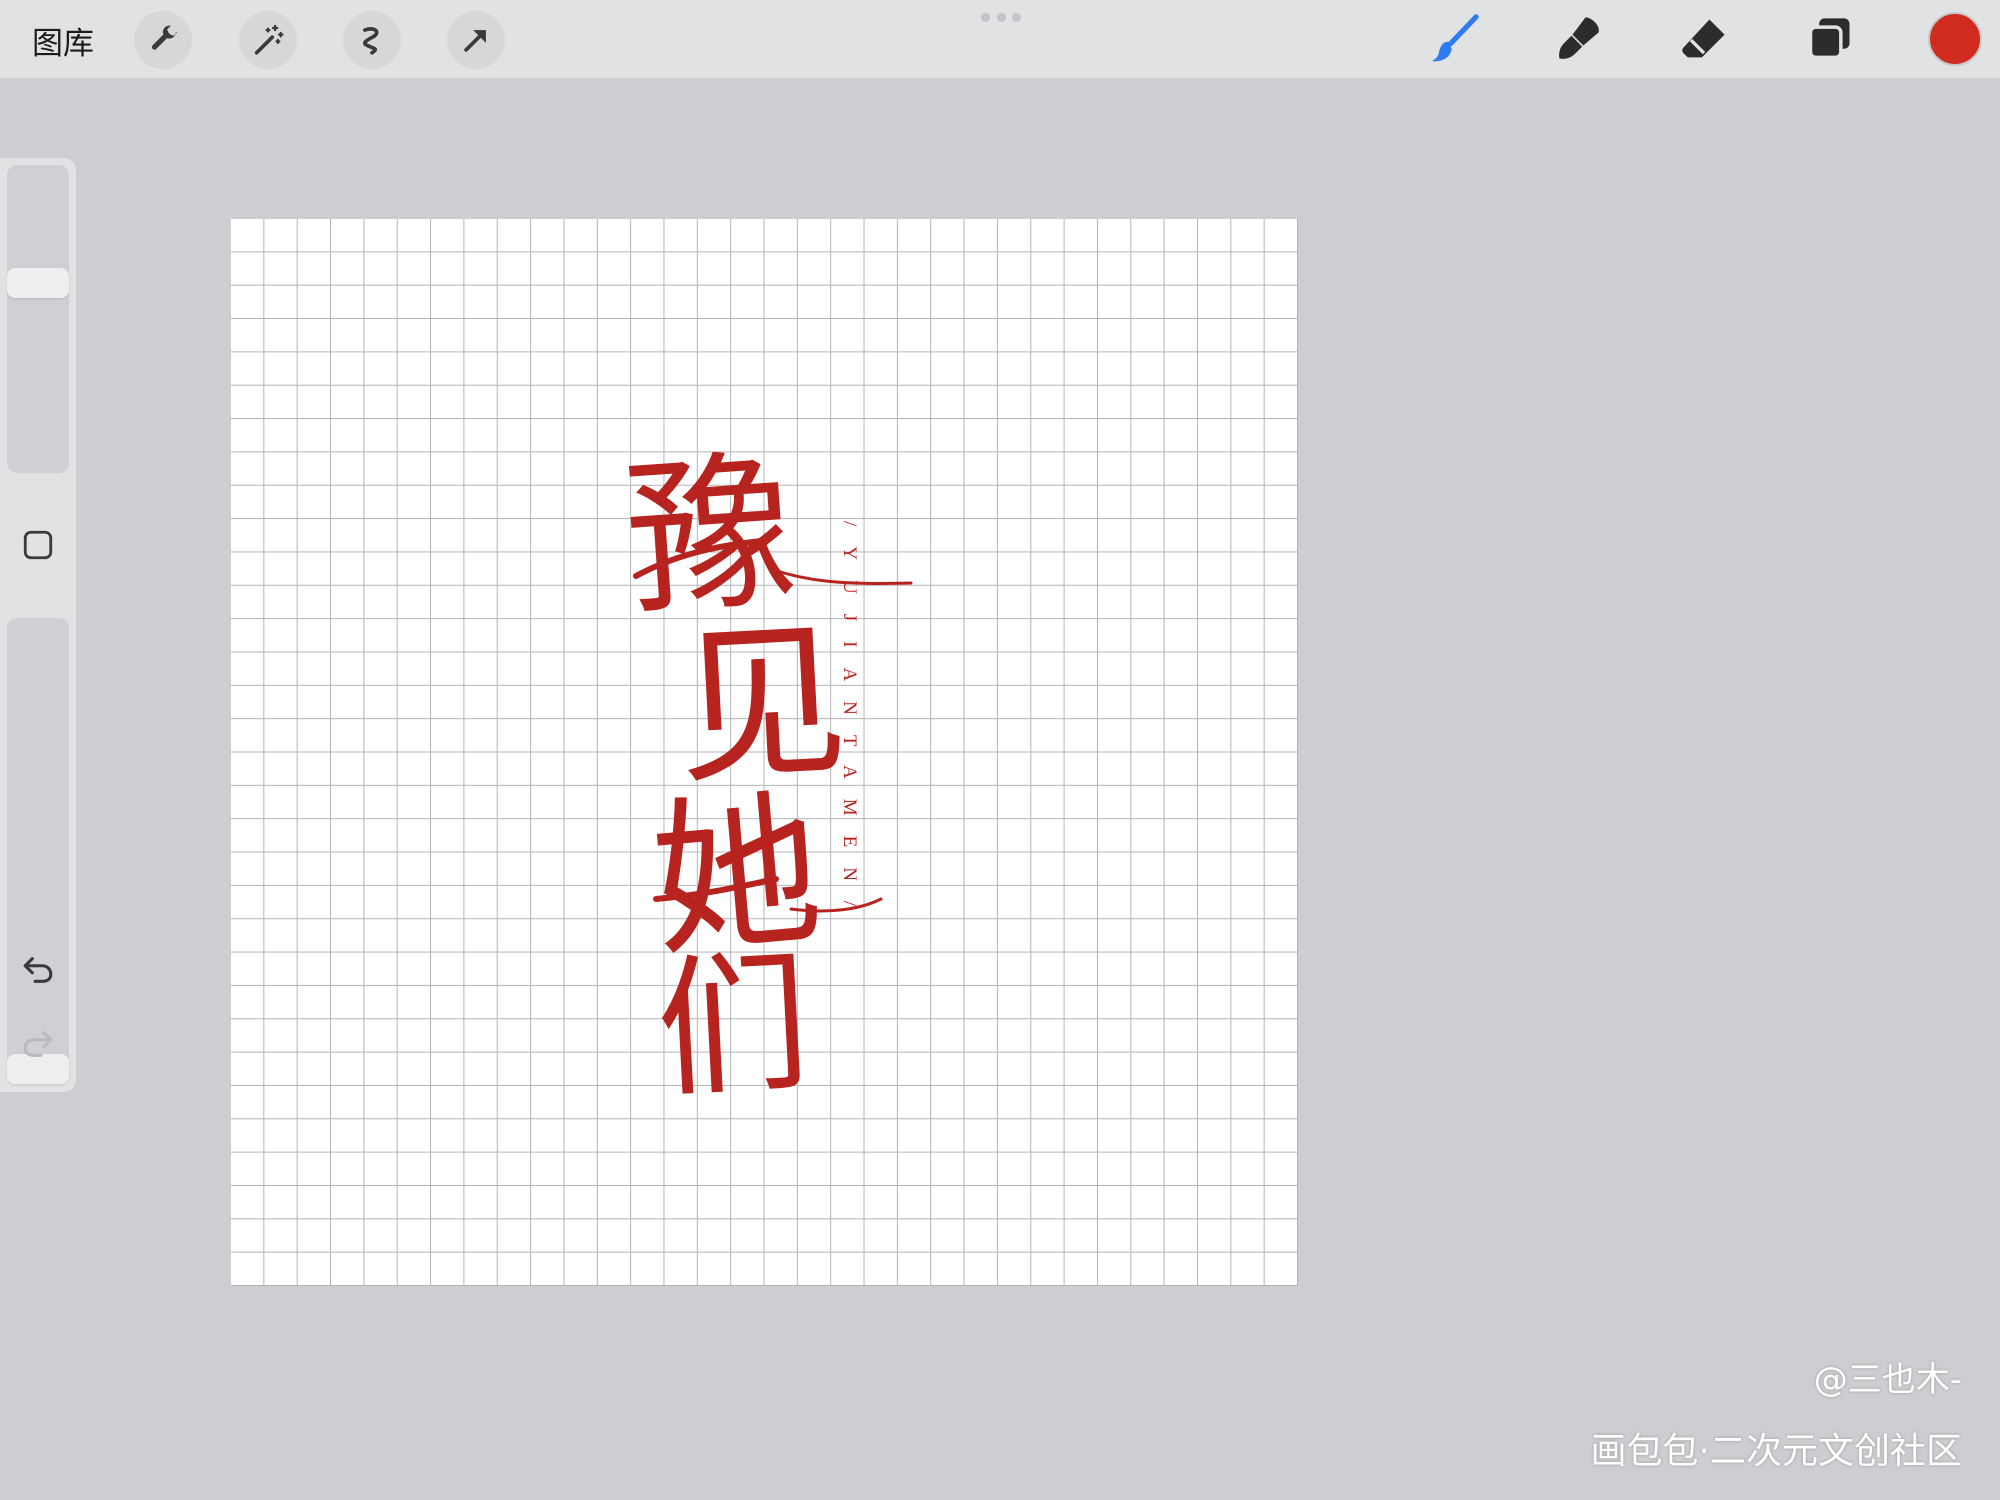  What do you see at coordinates (1000, 39) in the screenshot?
I see `top-toolbar: 图库` at bounding box center [1000, 39].